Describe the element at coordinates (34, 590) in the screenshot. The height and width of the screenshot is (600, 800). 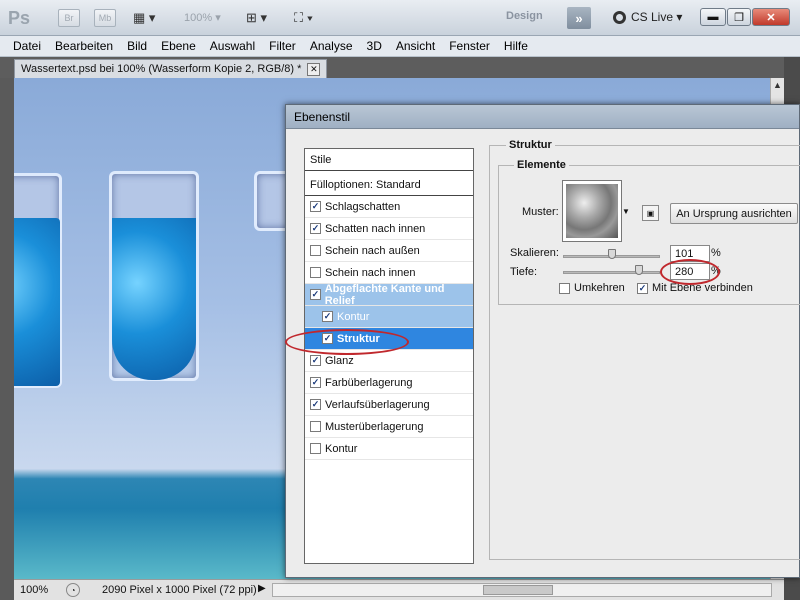
I see `status-zoom: 100%` at that location.